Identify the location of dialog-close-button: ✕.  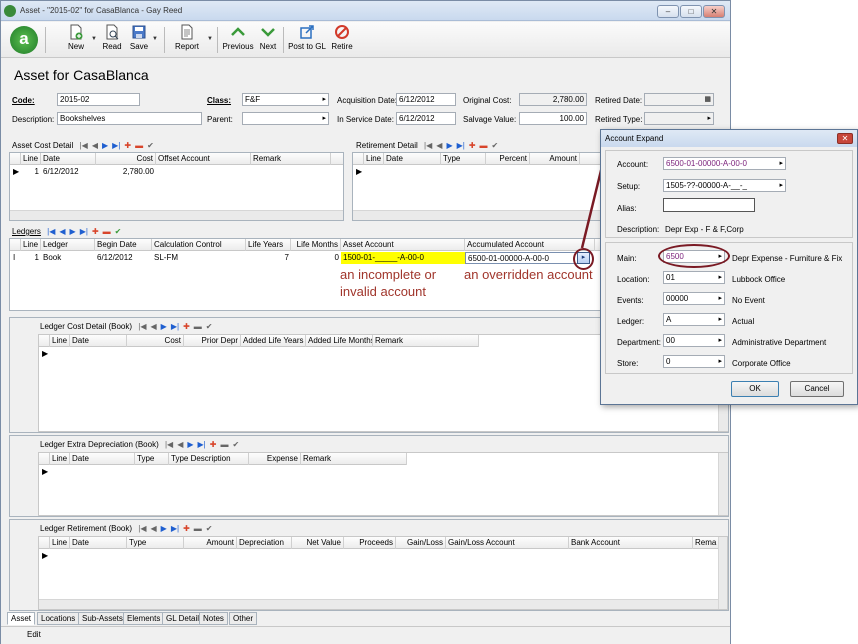
(845, 138).